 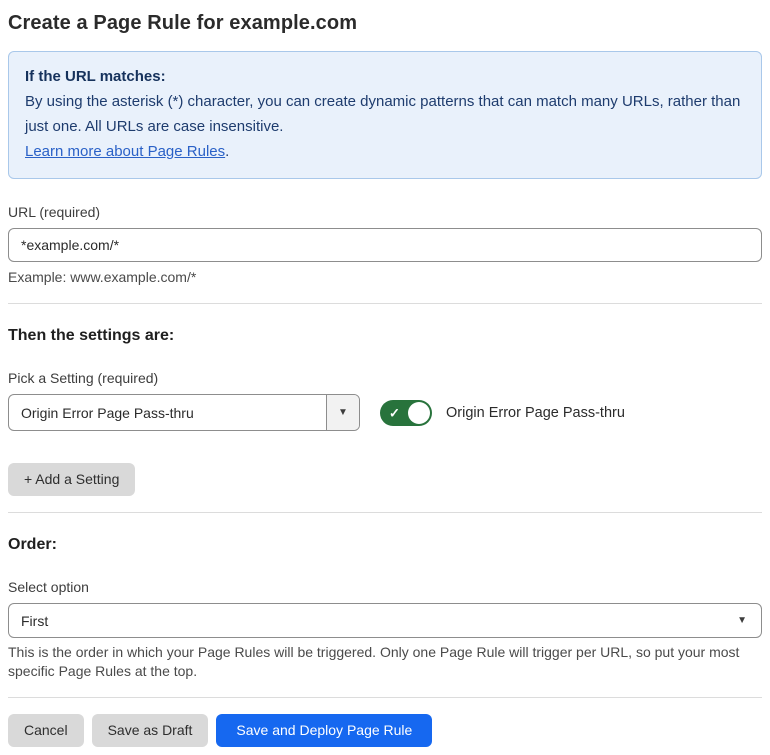 What do you see at coordinates (385, 151) in the screenshot?
I see `info-box-link-line: Learn more about Page Rules.` at bounding box center [385, 151].